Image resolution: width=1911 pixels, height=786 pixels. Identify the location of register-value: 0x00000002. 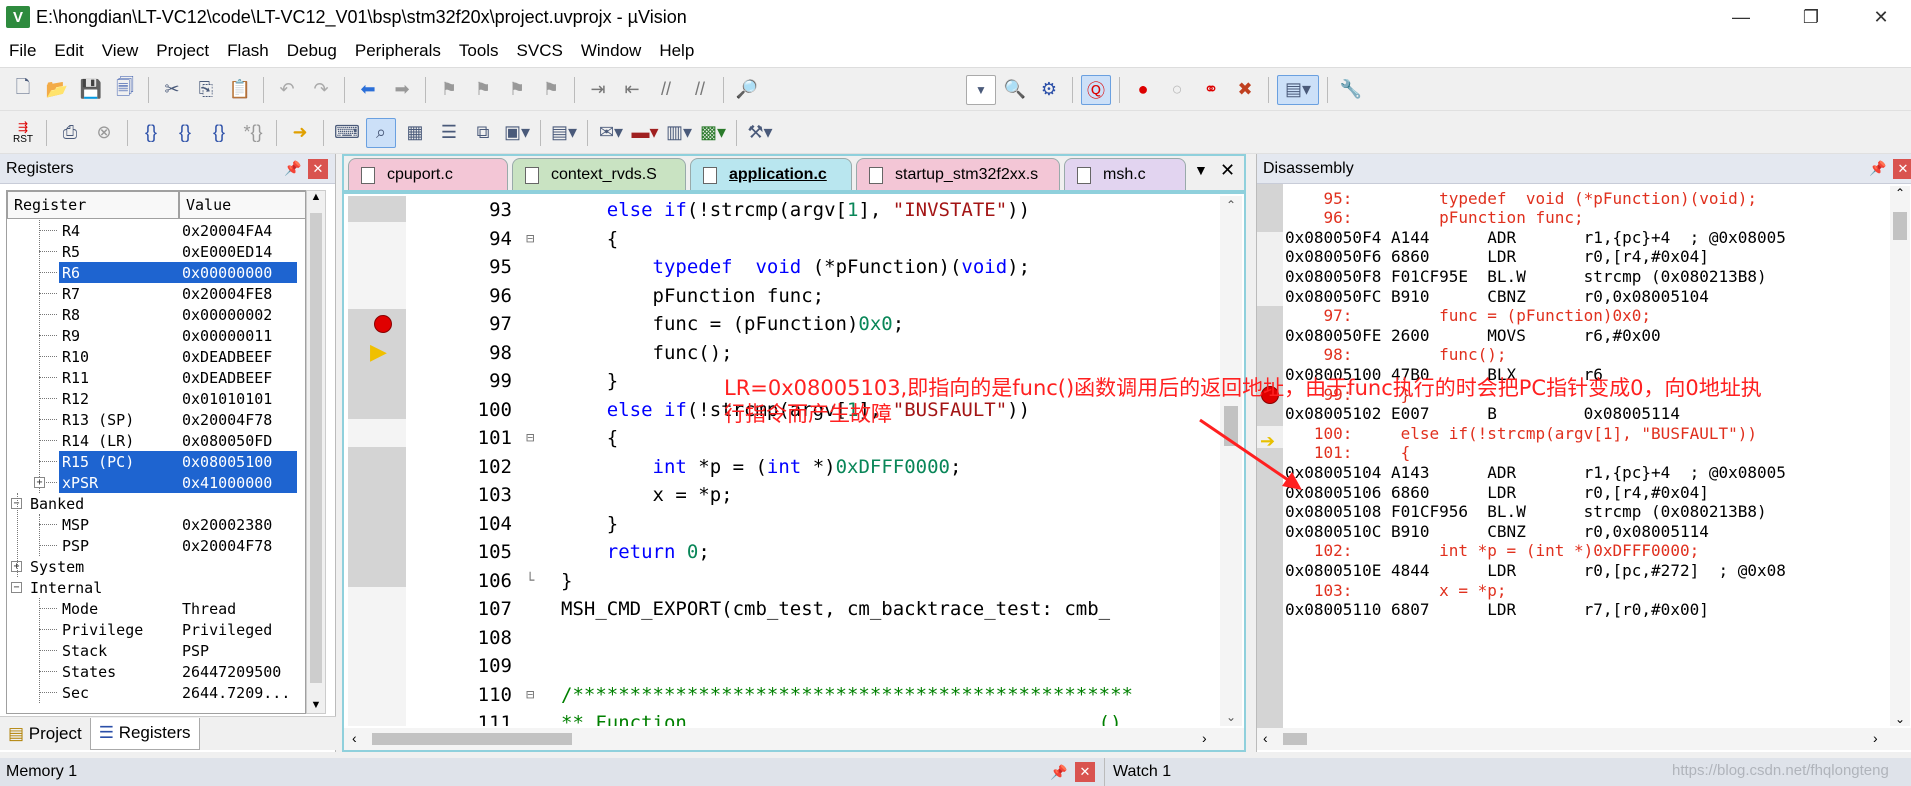
(225, 314).